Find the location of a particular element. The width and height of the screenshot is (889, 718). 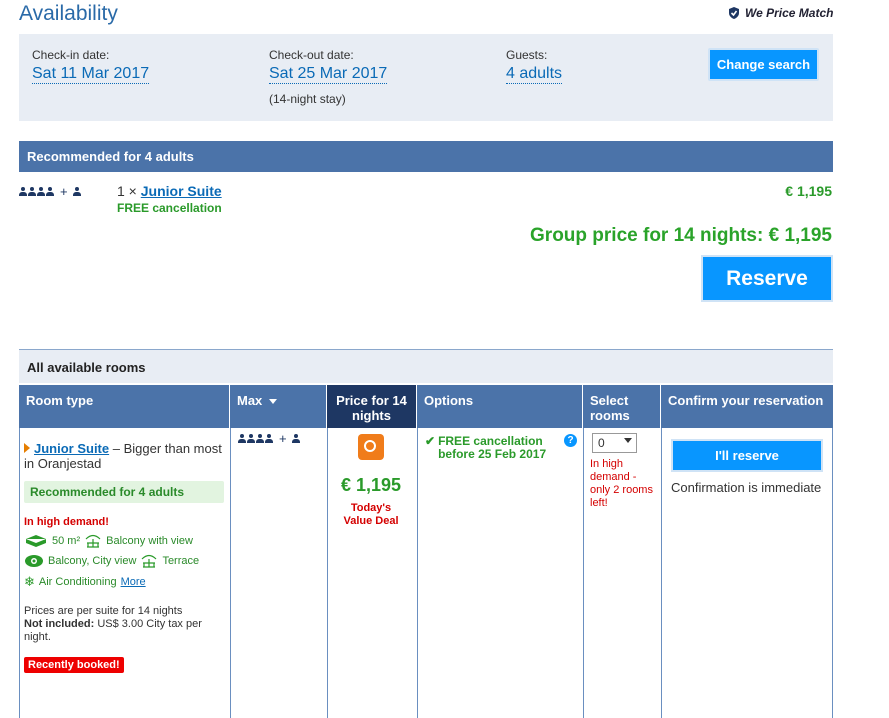

col-price-line1: Price for 14 is located at coordinates (371, 400).